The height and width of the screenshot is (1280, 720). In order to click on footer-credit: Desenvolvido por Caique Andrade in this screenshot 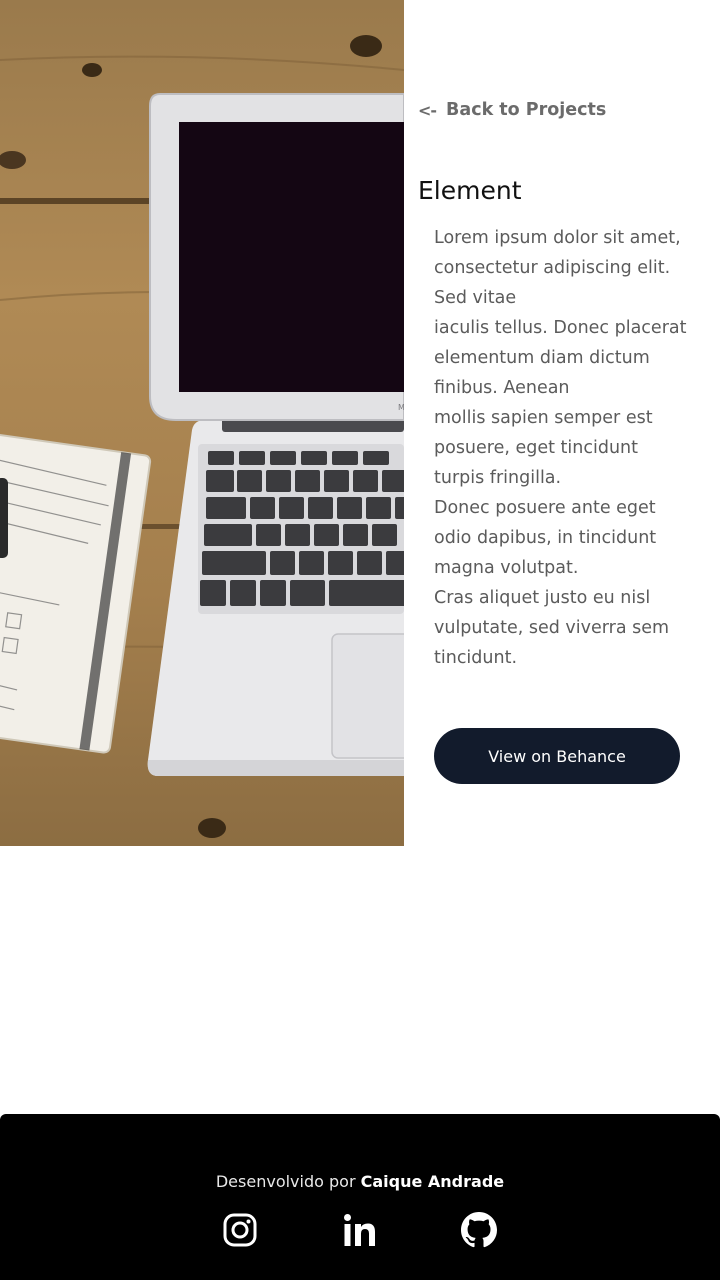, I will do `click(360, 1181)`.